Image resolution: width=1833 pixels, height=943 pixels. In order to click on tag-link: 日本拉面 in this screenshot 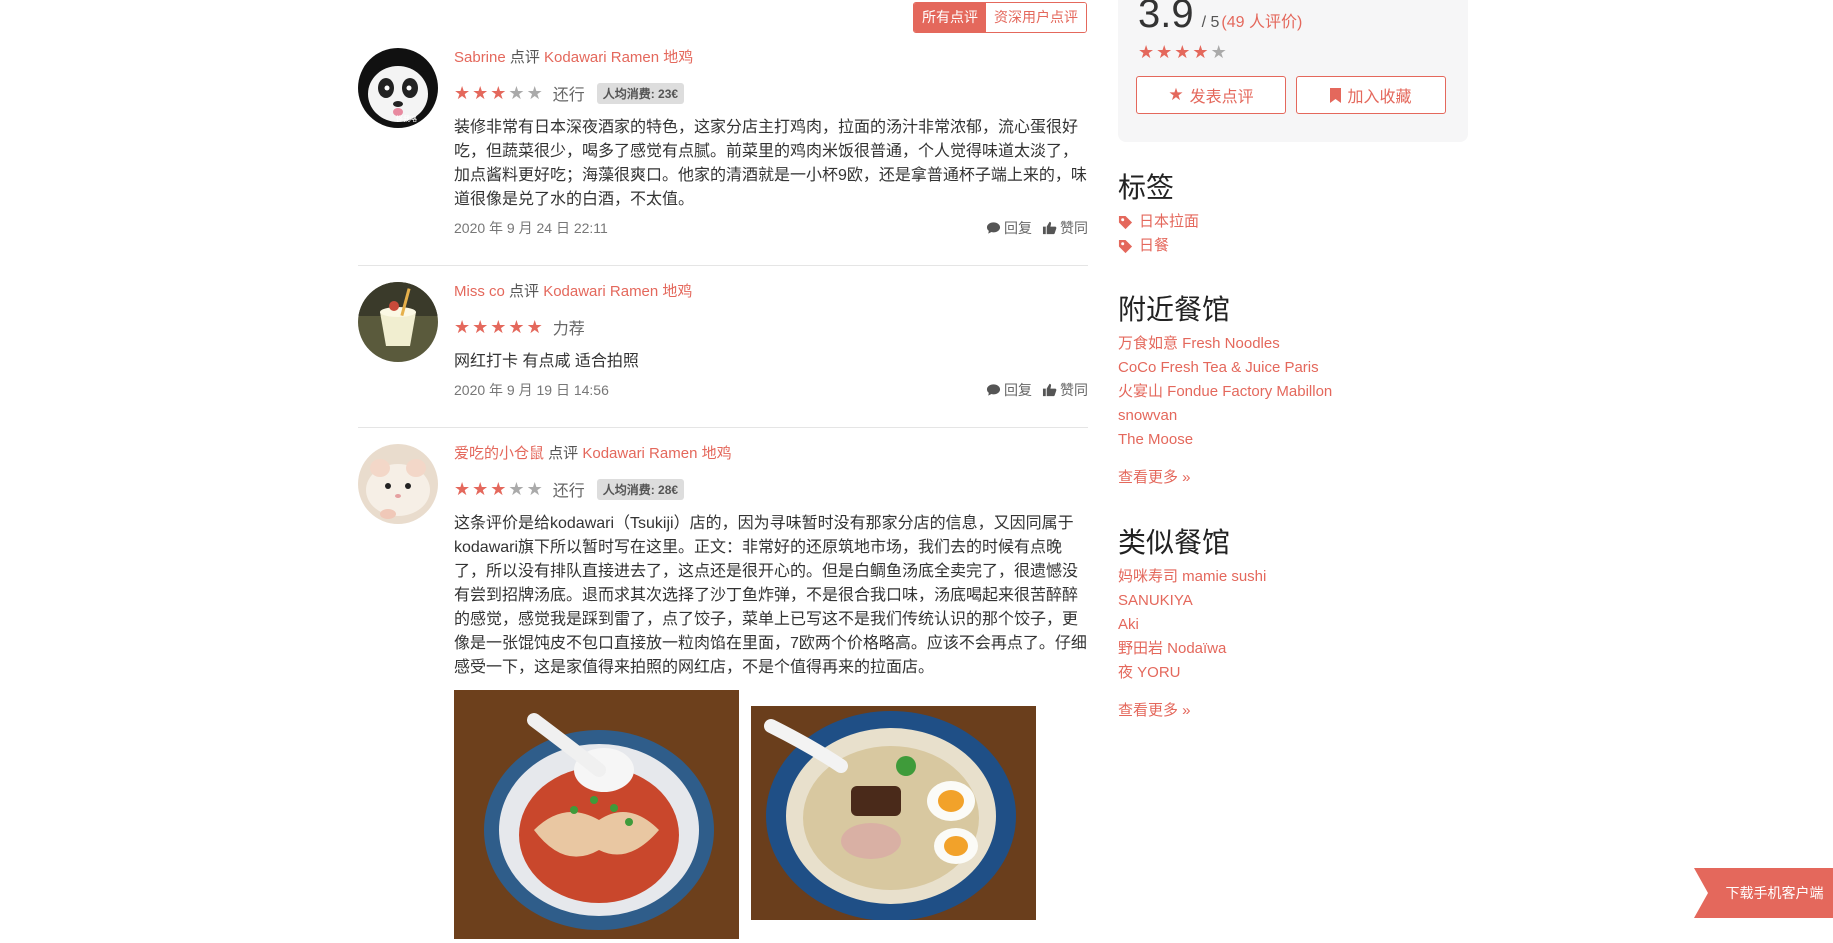, I will do `click(1169, 222)`.